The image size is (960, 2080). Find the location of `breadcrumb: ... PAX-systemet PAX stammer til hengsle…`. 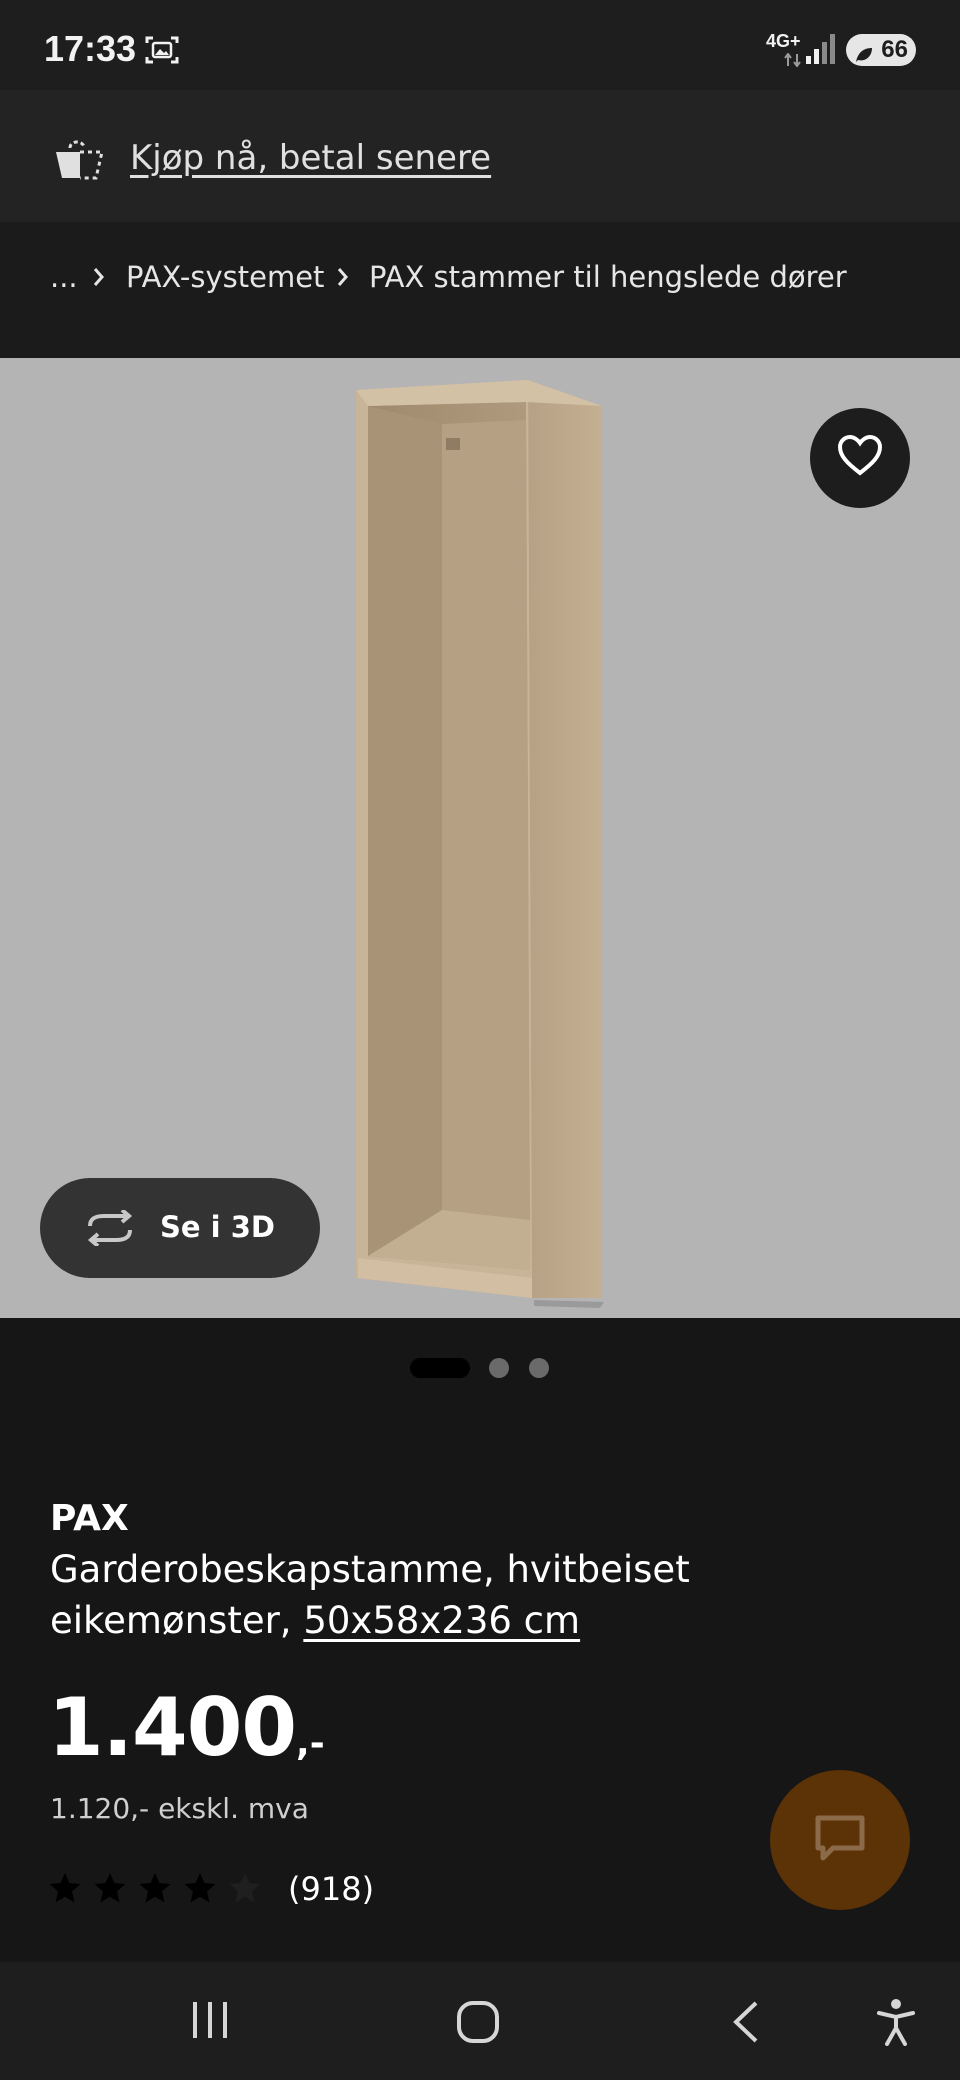

breadcrumb: ... PAX-systemet PAX stammer til hengsle… is located at coordinates (480, 290).